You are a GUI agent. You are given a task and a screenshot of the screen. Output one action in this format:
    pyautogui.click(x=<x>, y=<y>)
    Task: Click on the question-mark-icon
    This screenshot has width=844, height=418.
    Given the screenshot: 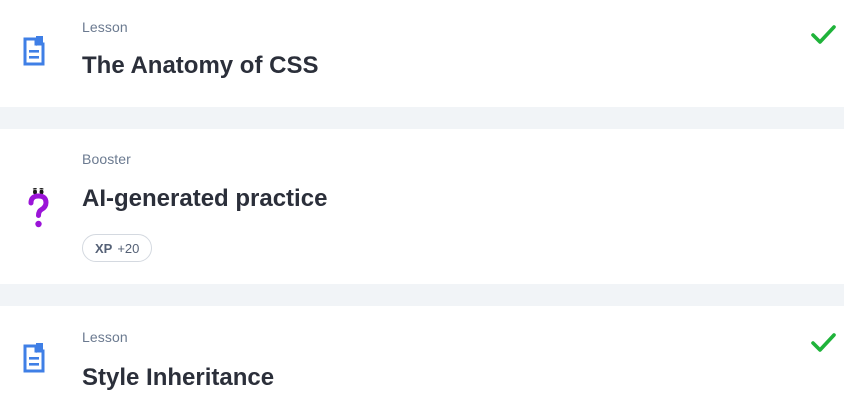 What is the action you would take?
    pyautogui.click(x=38, y=208)
    